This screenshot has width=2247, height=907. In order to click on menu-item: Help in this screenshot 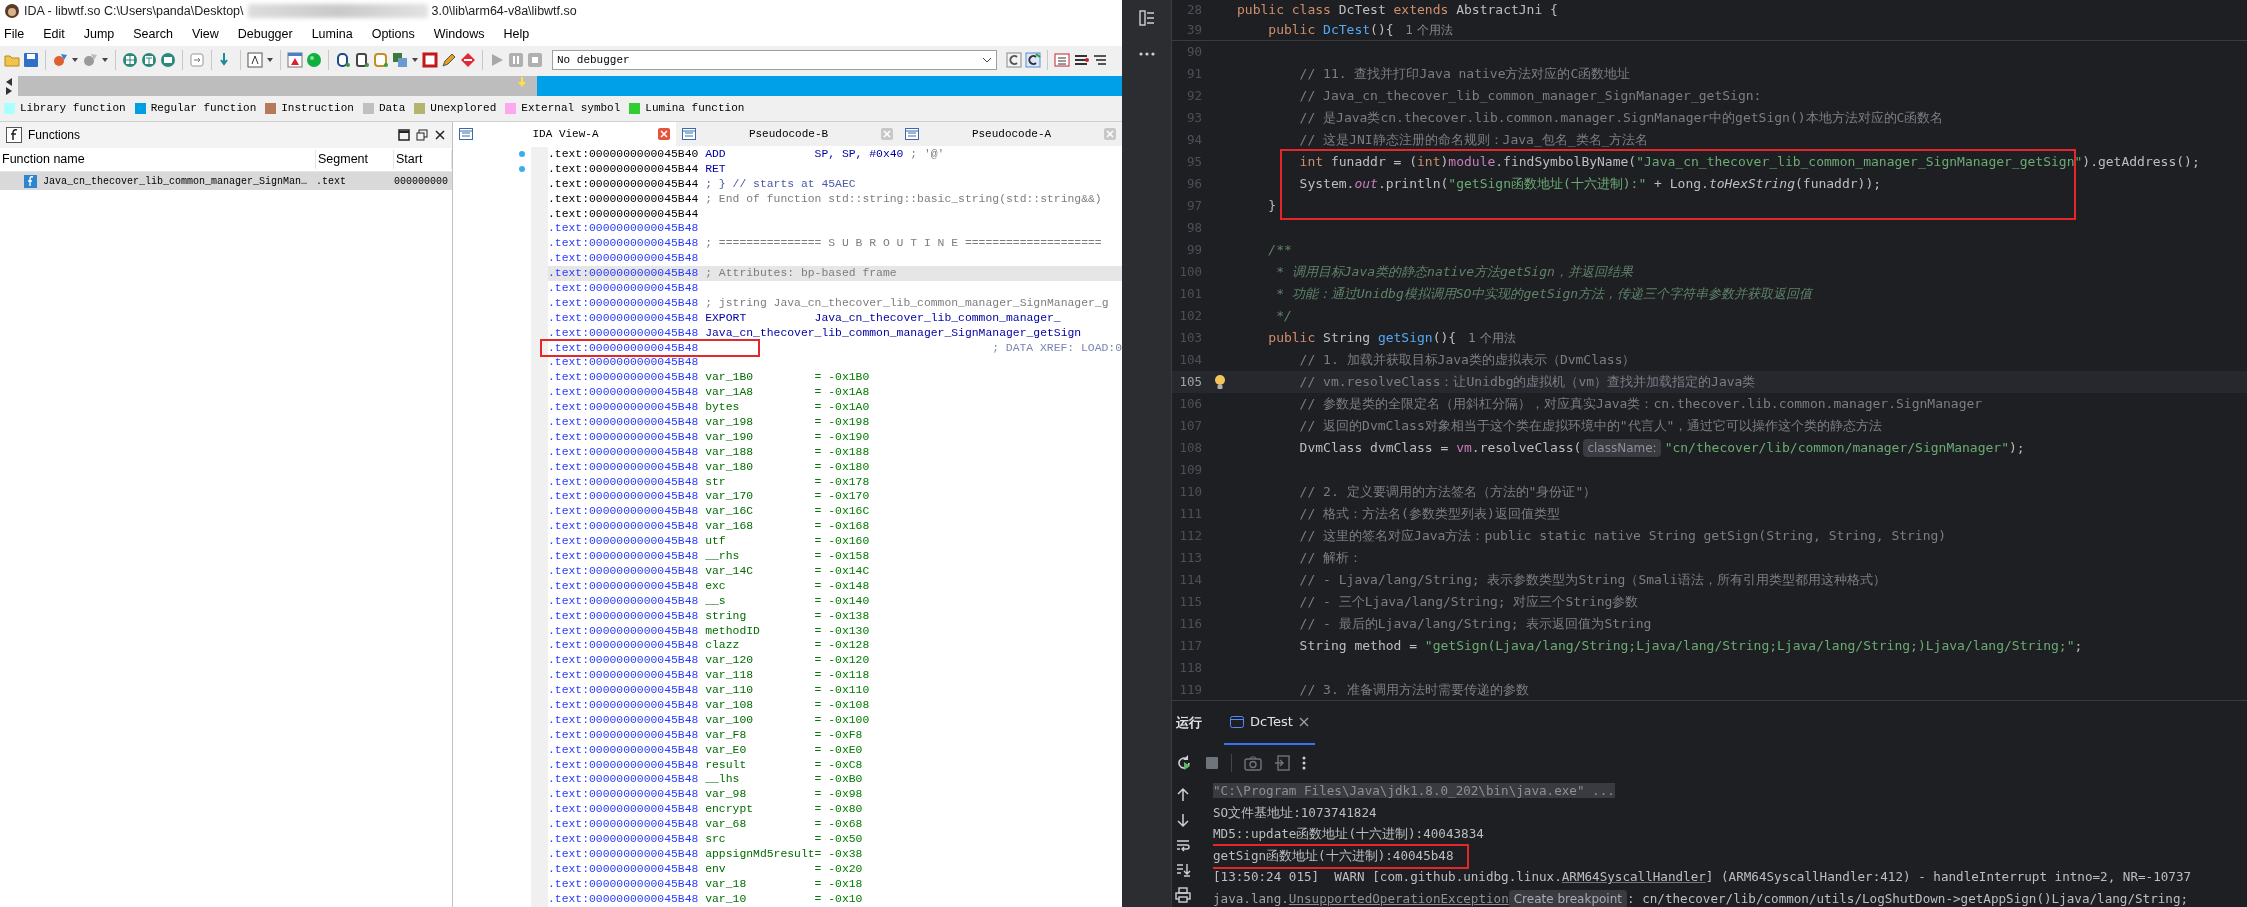, I will do `click(516, 34)`.